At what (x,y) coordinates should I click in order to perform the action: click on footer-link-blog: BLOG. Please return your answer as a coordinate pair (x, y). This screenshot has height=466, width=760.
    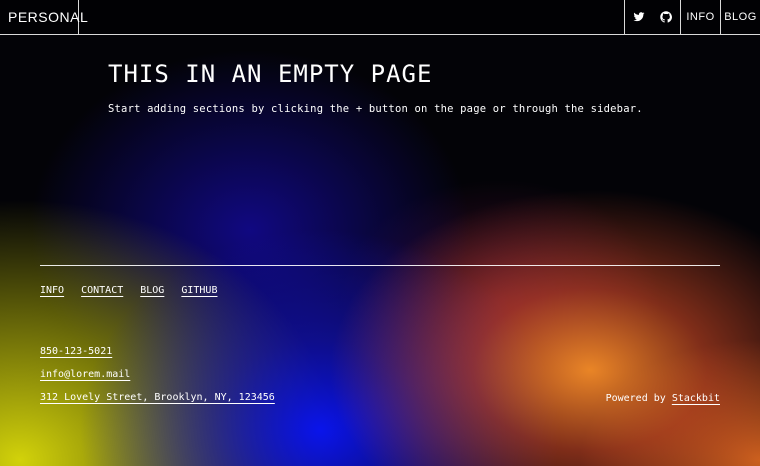
    Looking at the image, I should click on (152, 290).